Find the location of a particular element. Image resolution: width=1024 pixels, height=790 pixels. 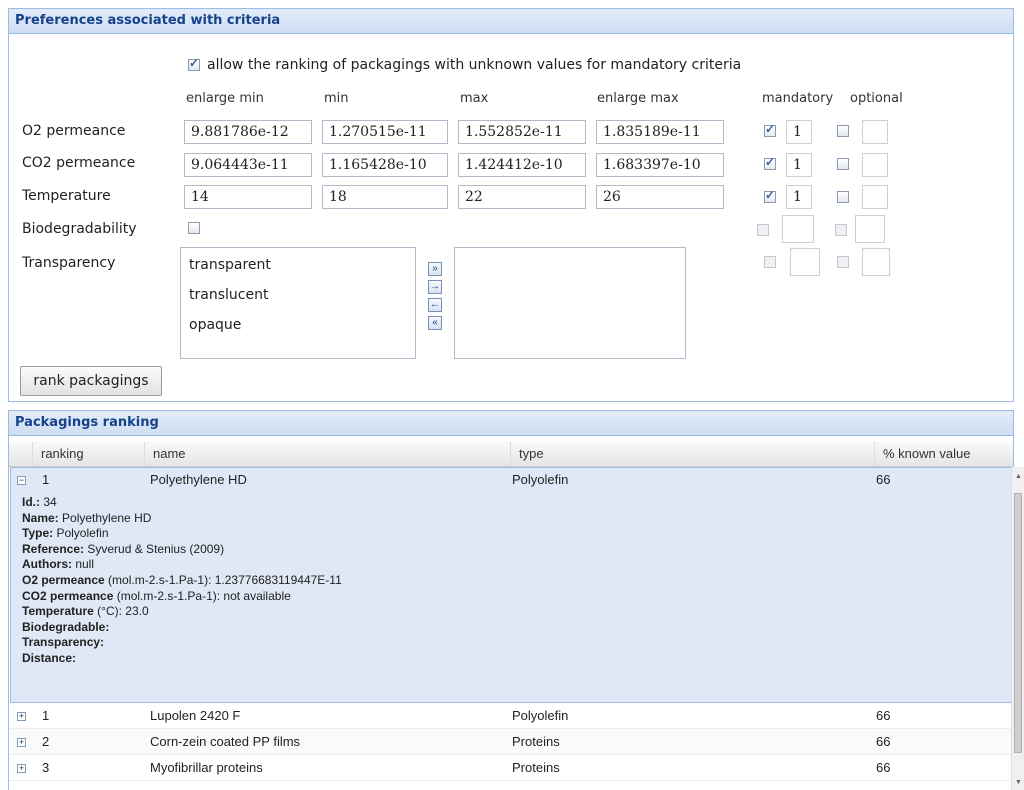

criterion-label-biodegradability: Biodegradability is located at coordinates (79, 229).